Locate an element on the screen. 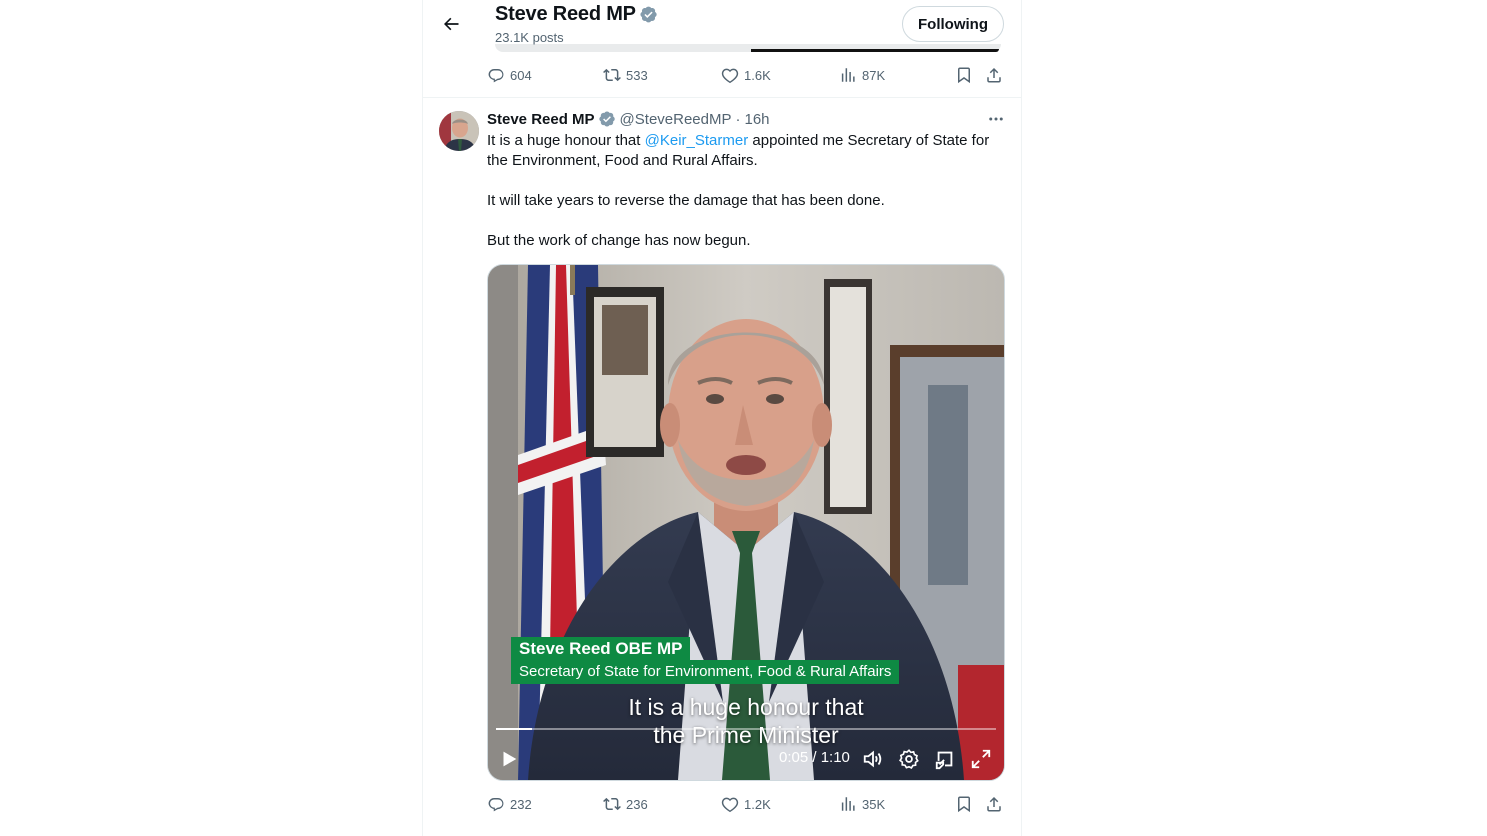 The height and width of the screenshot is (836, 1487). play-icon is located at coordinates (510, 759).